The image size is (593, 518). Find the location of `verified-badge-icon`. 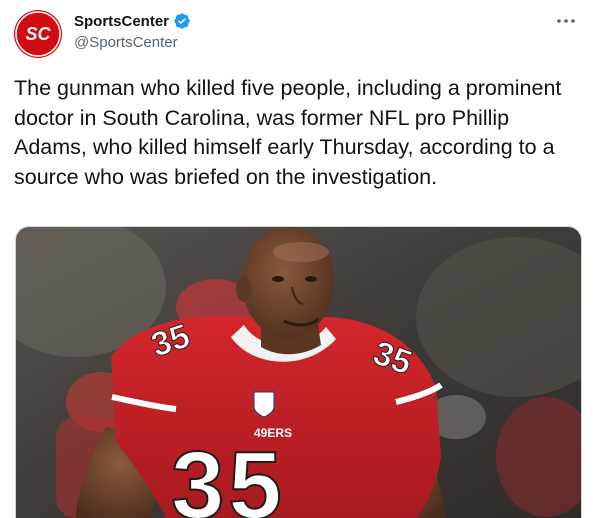

verified-badge-icon is located at coordinates (182, 21).